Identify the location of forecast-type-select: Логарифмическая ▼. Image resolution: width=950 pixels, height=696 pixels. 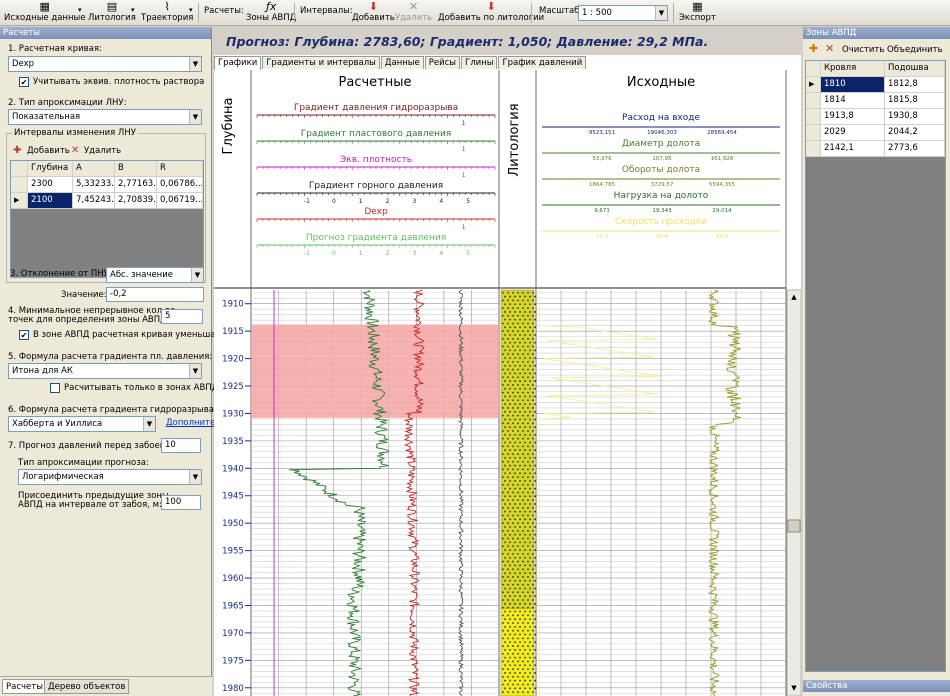
(110, 477).